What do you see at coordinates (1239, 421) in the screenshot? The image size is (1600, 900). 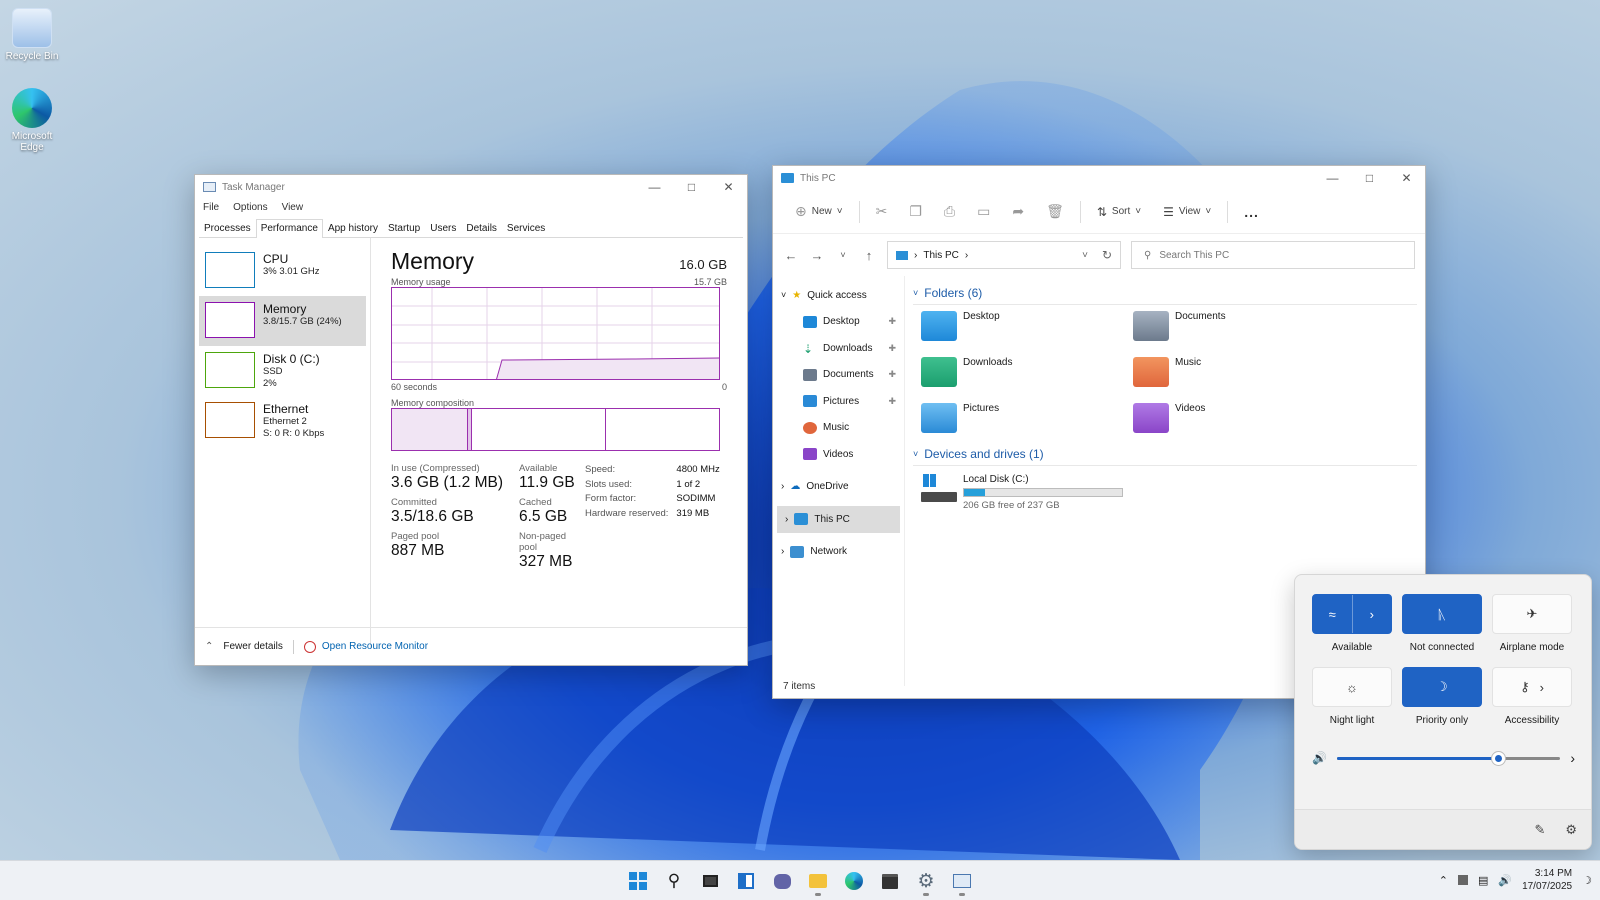 I see `folder-videos: Videos` at bounding box center [1239, 421].